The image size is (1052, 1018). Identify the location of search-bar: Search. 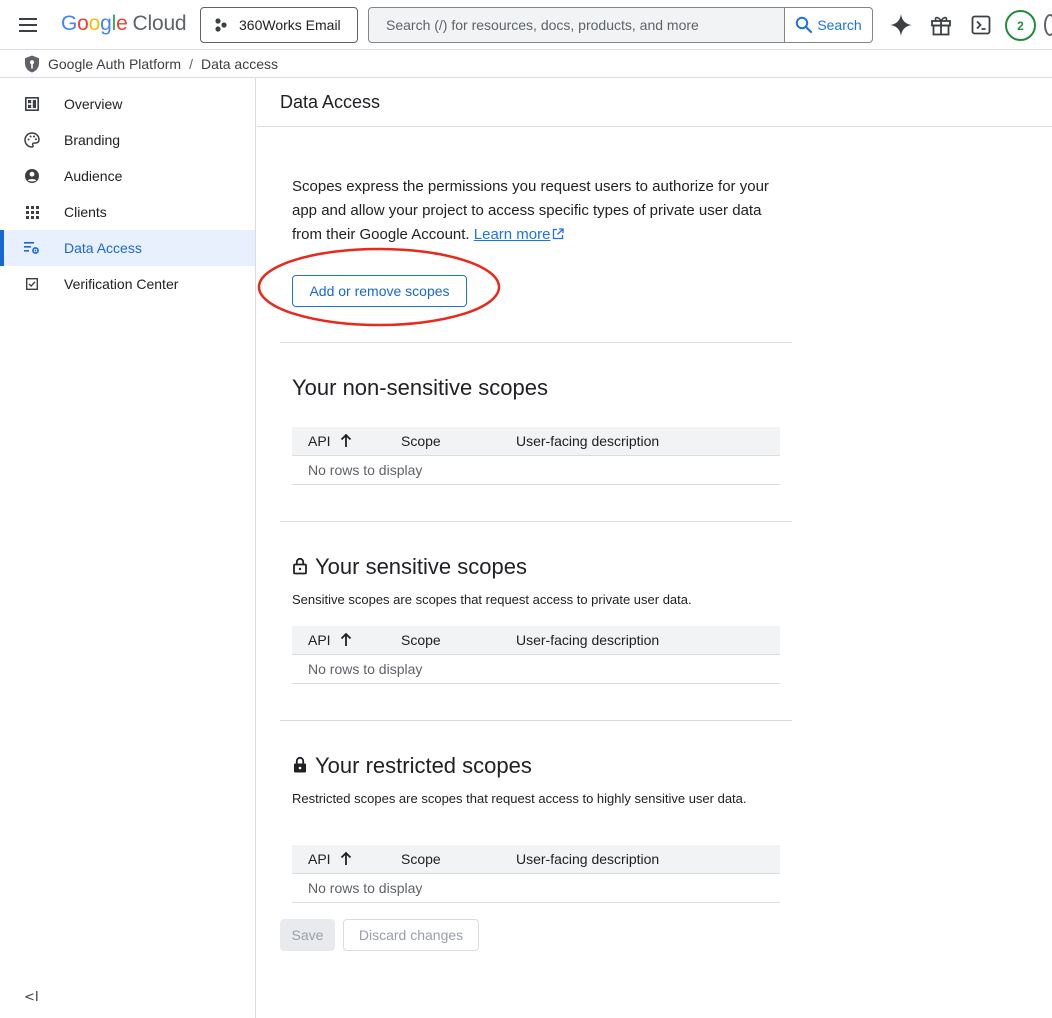
(620, 25).